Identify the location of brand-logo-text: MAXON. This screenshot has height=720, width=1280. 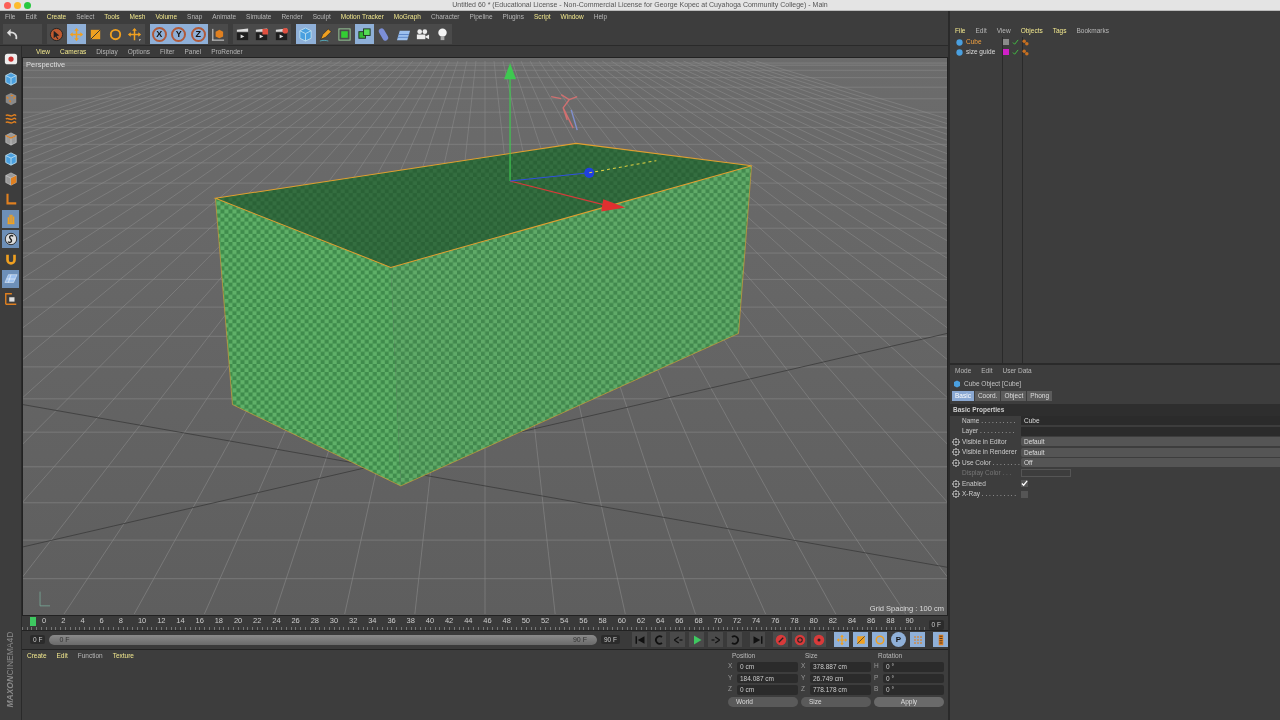
(10, 692).